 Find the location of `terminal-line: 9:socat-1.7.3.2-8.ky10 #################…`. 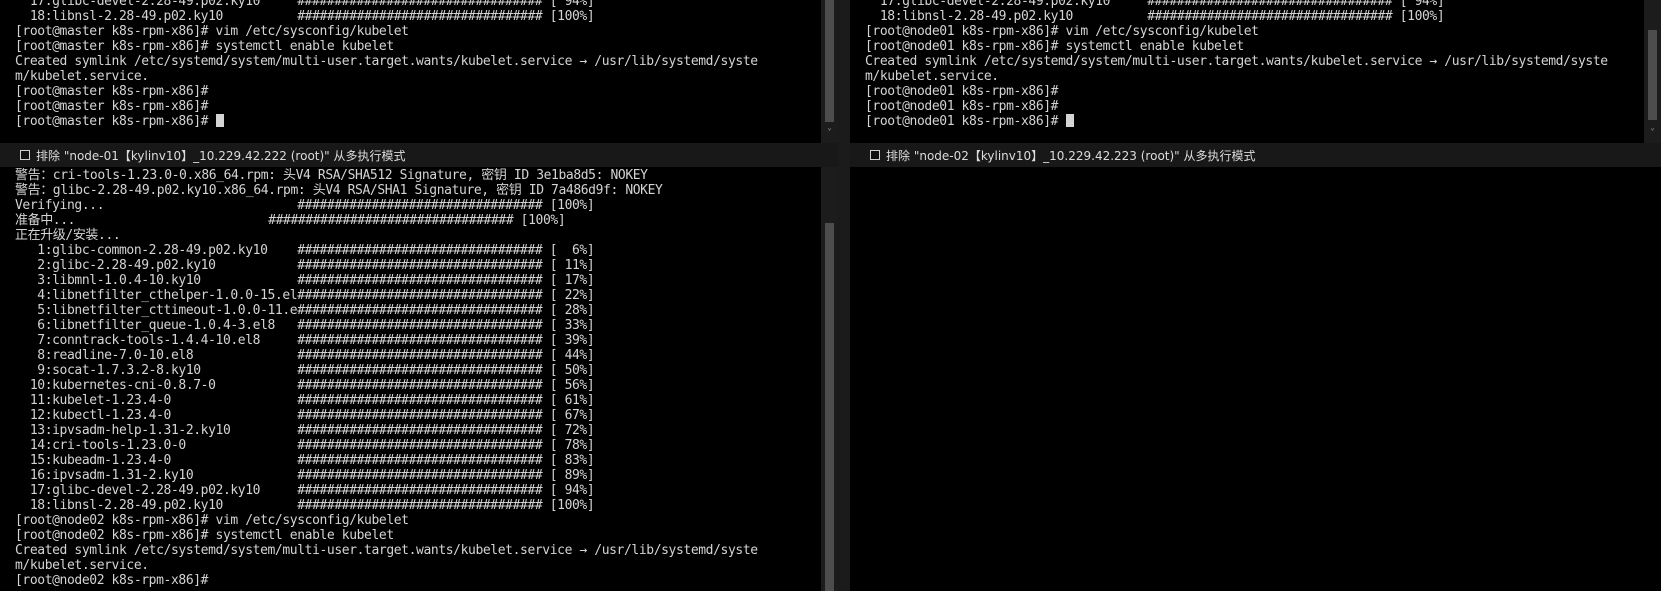

terminal-line: 9:socat-1.7.3.2-8.ky10 #################… is located at coordinates (305, 370).